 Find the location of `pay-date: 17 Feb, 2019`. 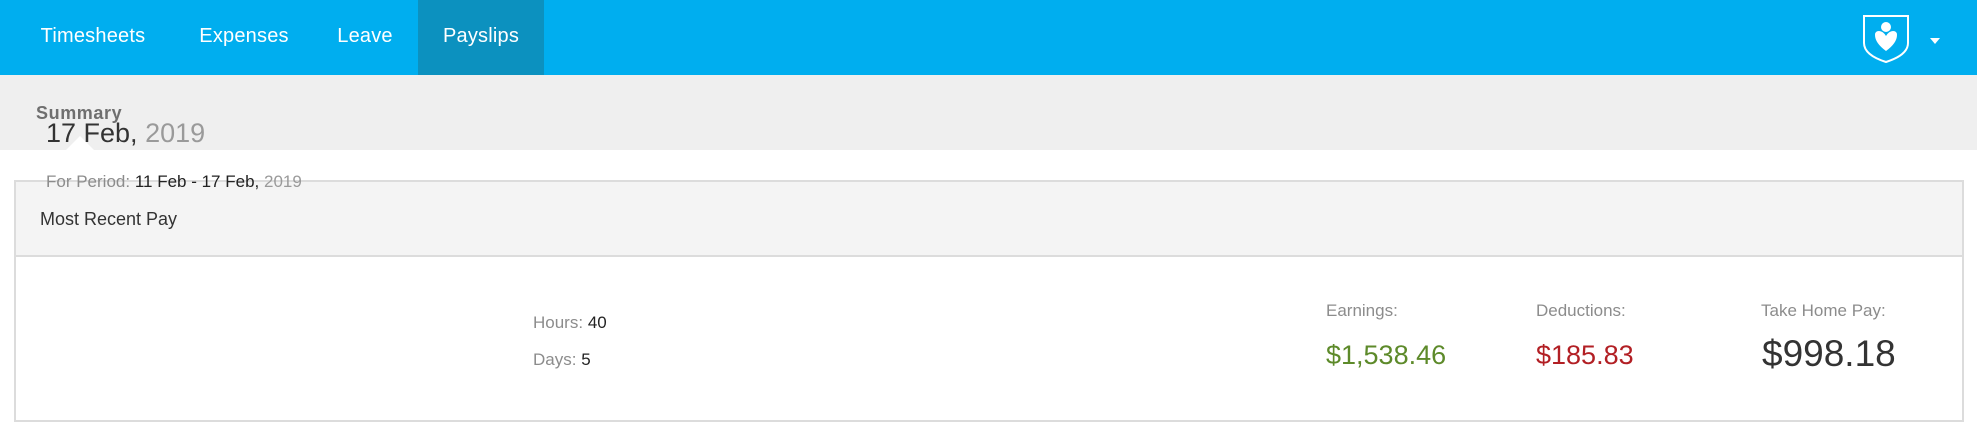

pay-date: 17 Feb, 2019 is located at coordinates (125, 133).